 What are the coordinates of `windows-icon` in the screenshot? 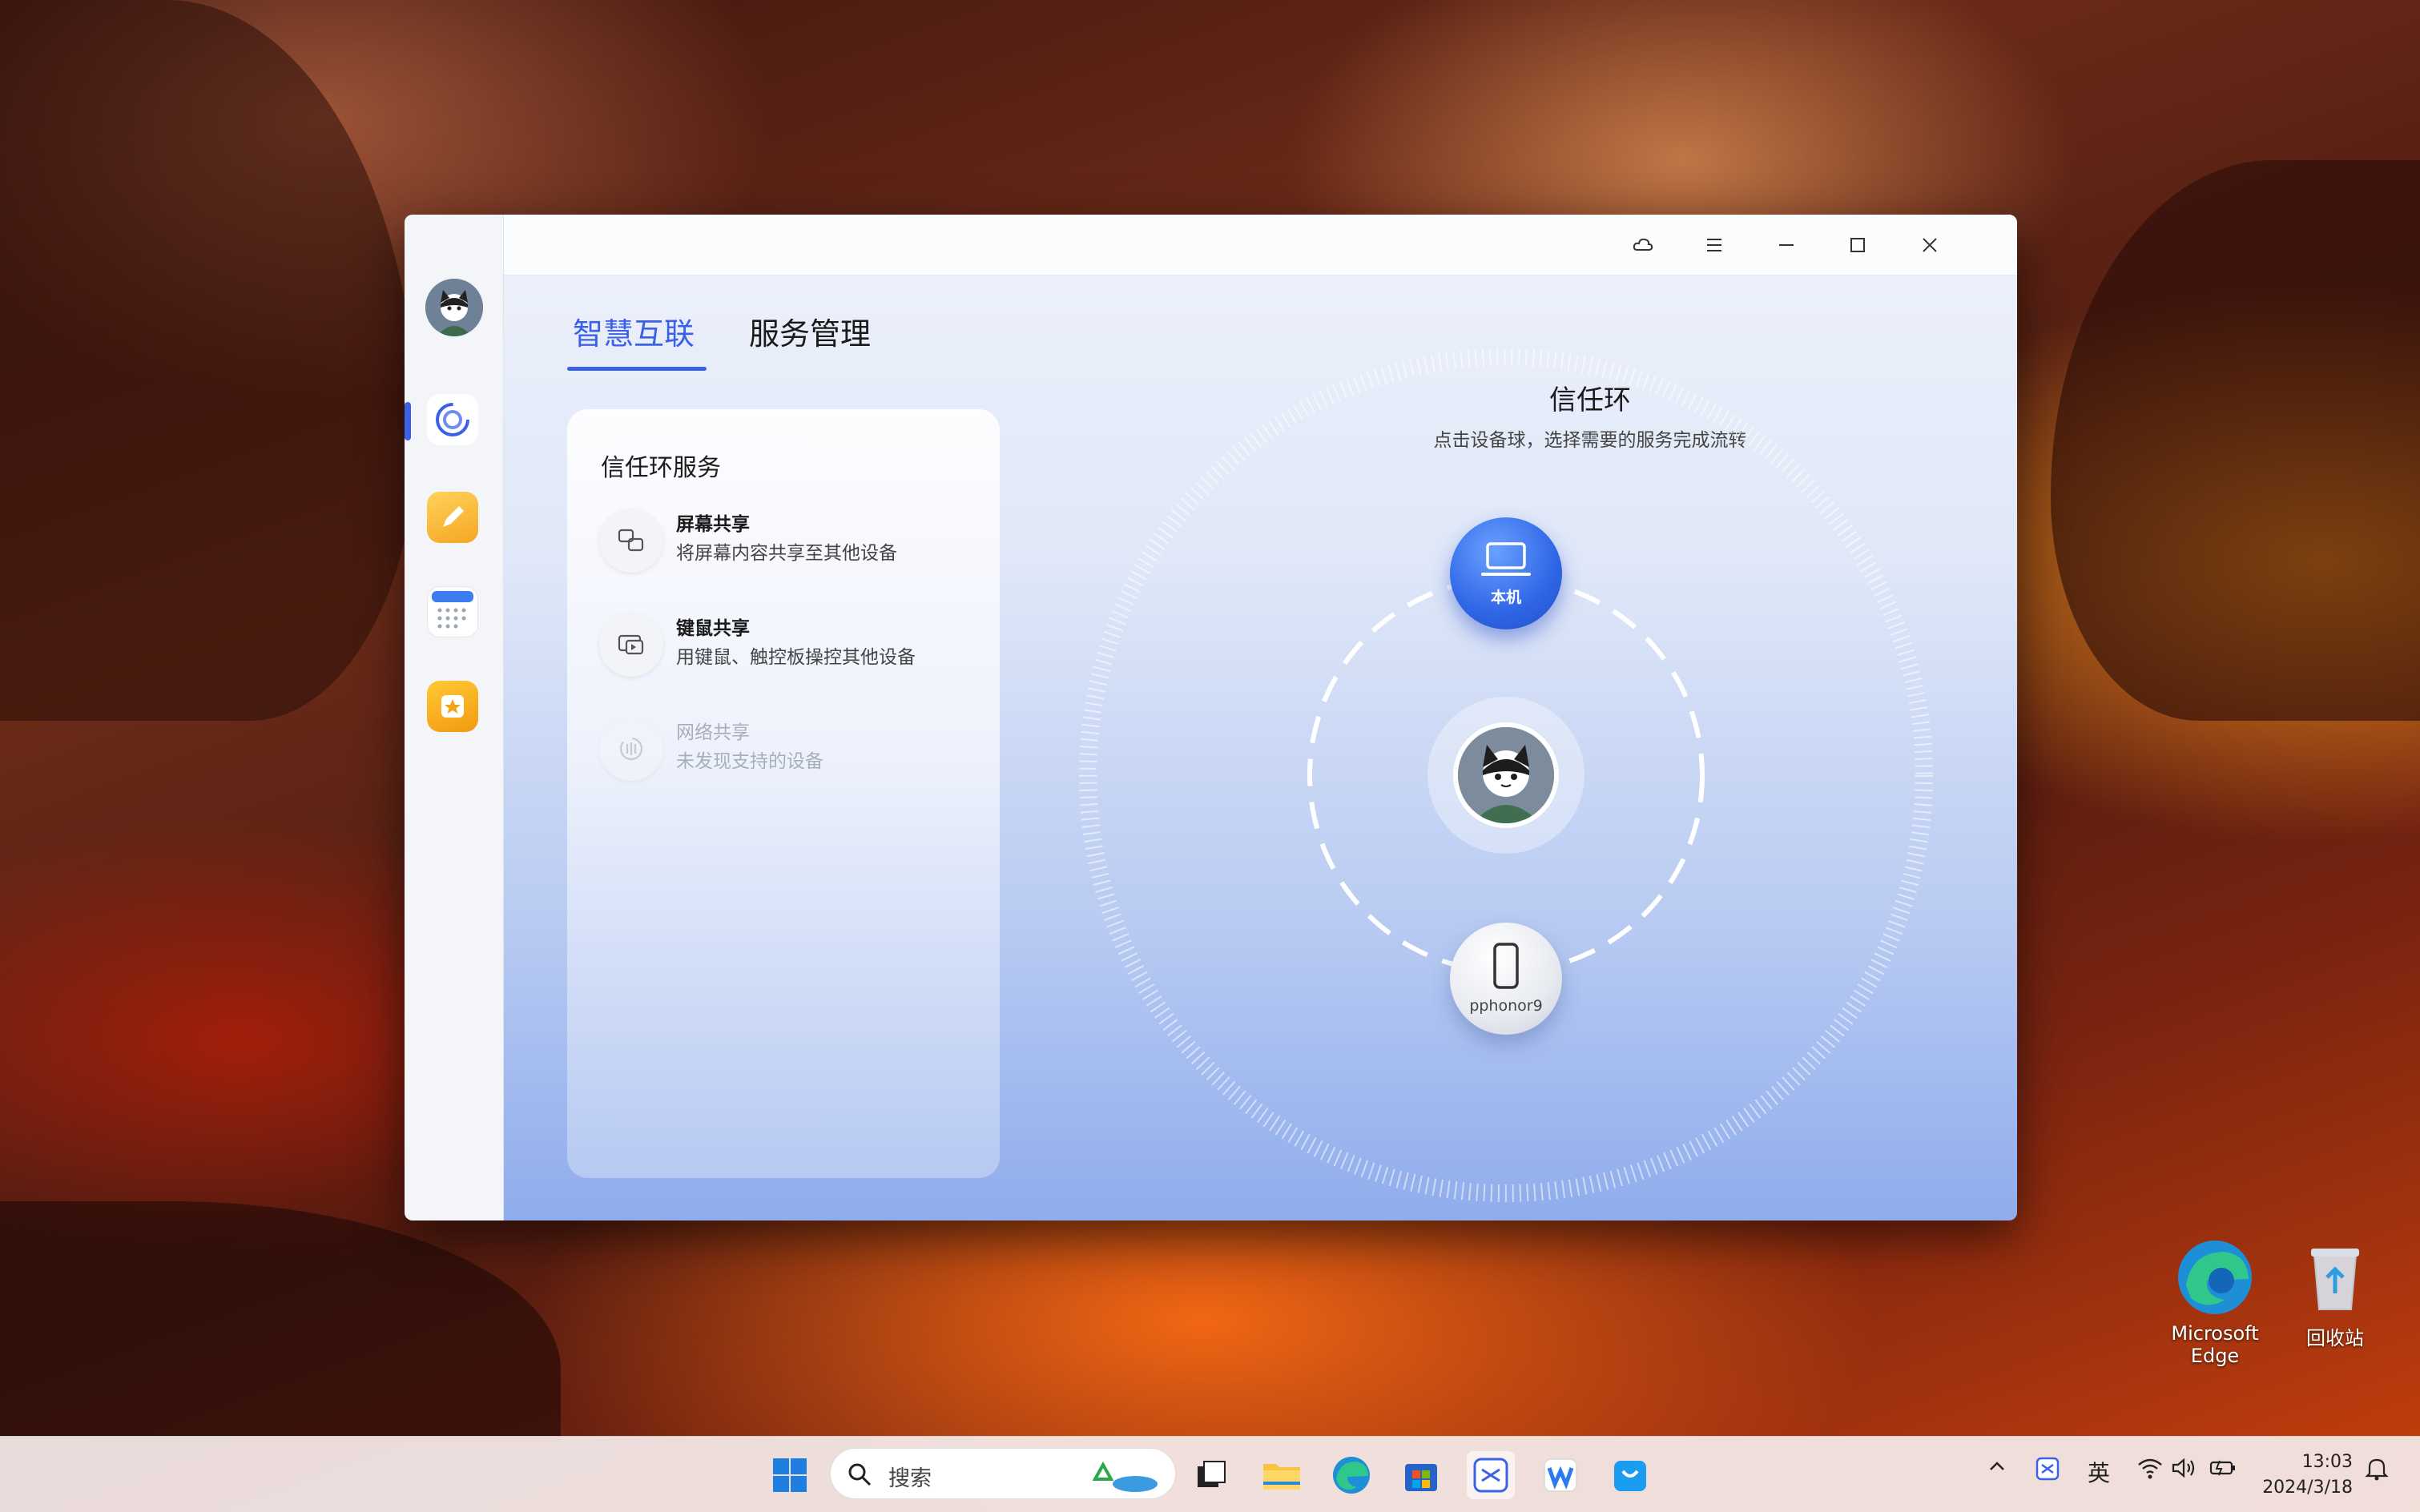 It's located at (790, 1475).